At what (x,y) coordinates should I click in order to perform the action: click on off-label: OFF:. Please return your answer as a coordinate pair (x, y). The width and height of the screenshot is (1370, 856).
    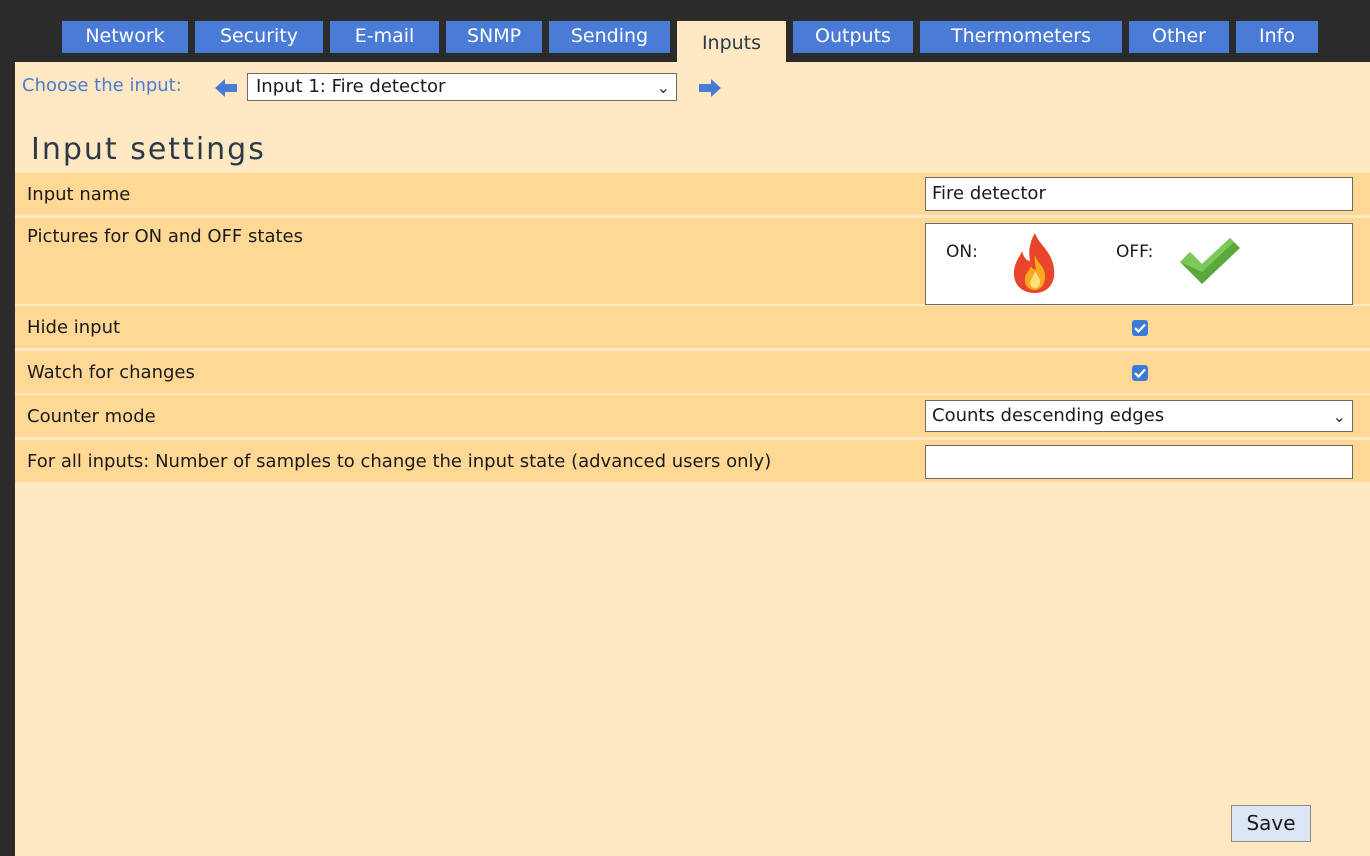
    Looking at the image, I should click on (1135, 252).